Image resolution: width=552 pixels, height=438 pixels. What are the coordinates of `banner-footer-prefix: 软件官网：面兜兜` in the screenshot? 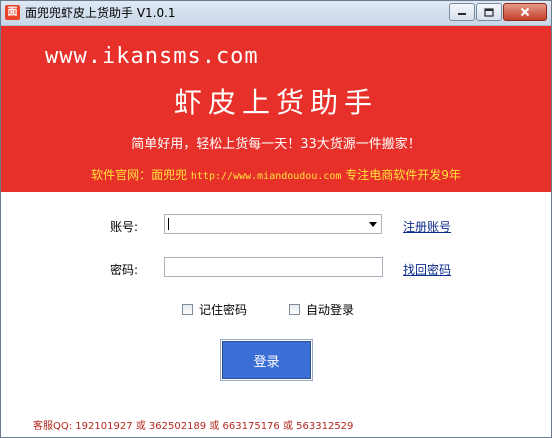 It's located at (139, 175).